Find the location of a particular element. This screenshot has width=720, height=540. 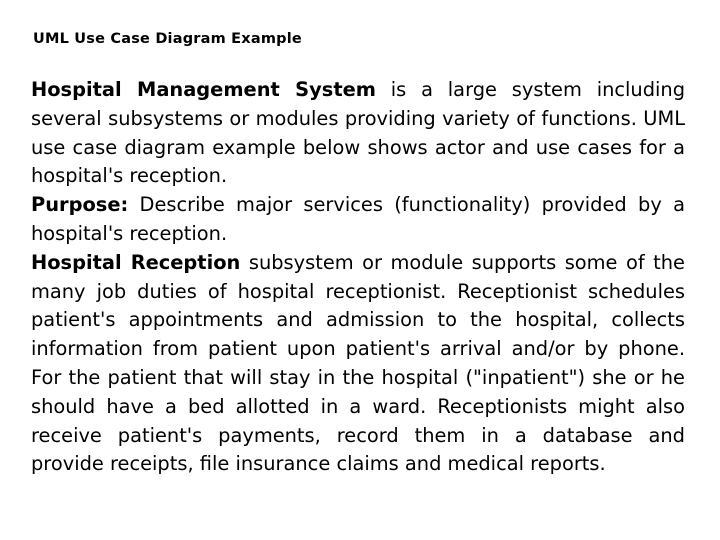

paragraph-lead-in: Purpose: is located at coordinates (80, 205).